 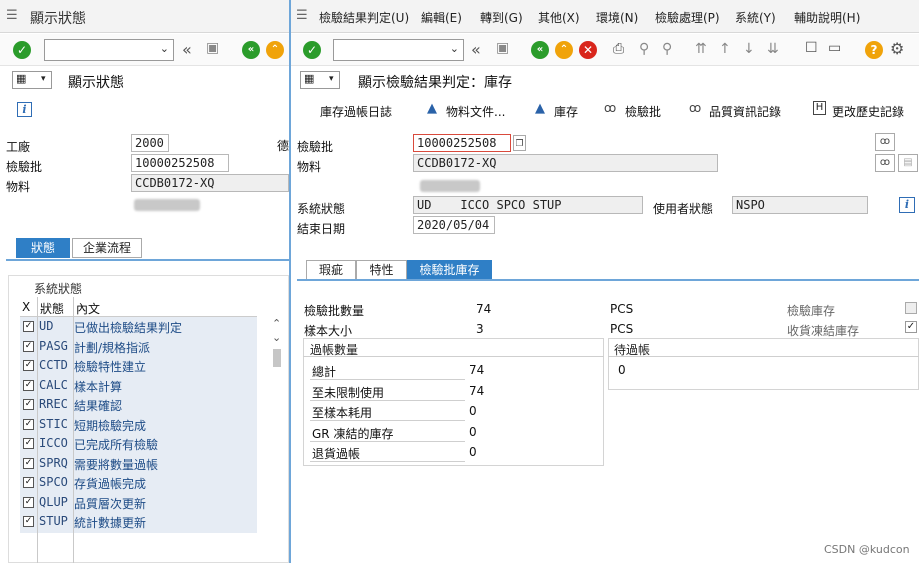 What do you see at coordinates (364, 17) in the screenshot?
I see `menu-decision: 檢驗結果判定(U)` at bounding box center [364, 17].